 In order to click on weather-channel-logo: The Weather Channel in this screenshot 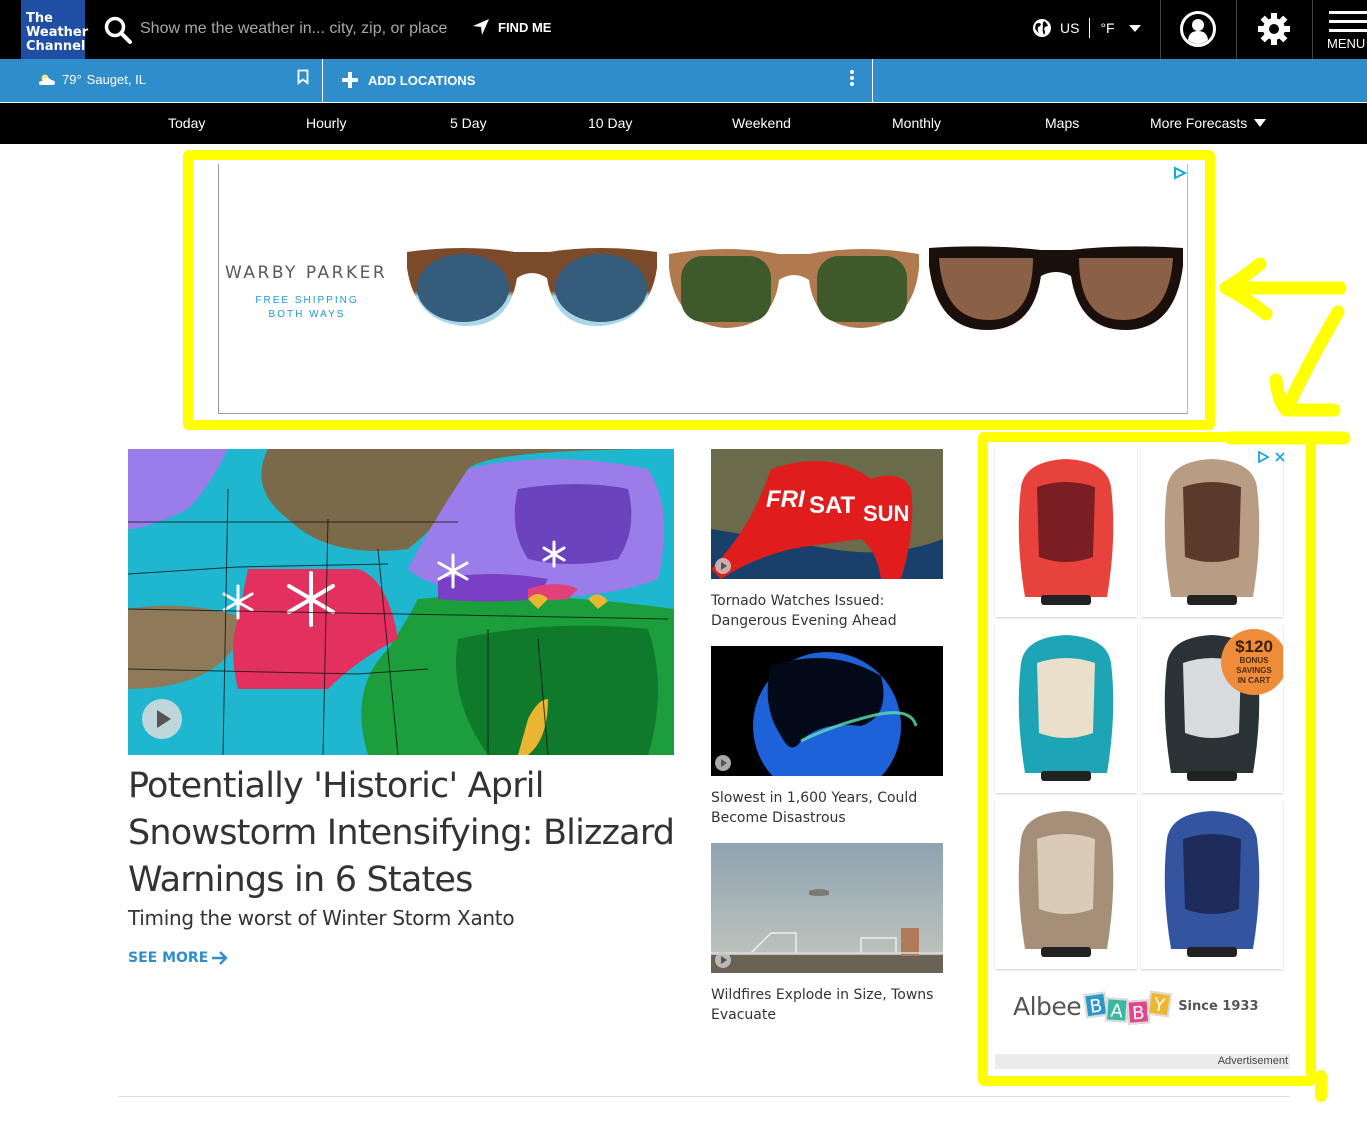, I will do `click(55, 29)`.